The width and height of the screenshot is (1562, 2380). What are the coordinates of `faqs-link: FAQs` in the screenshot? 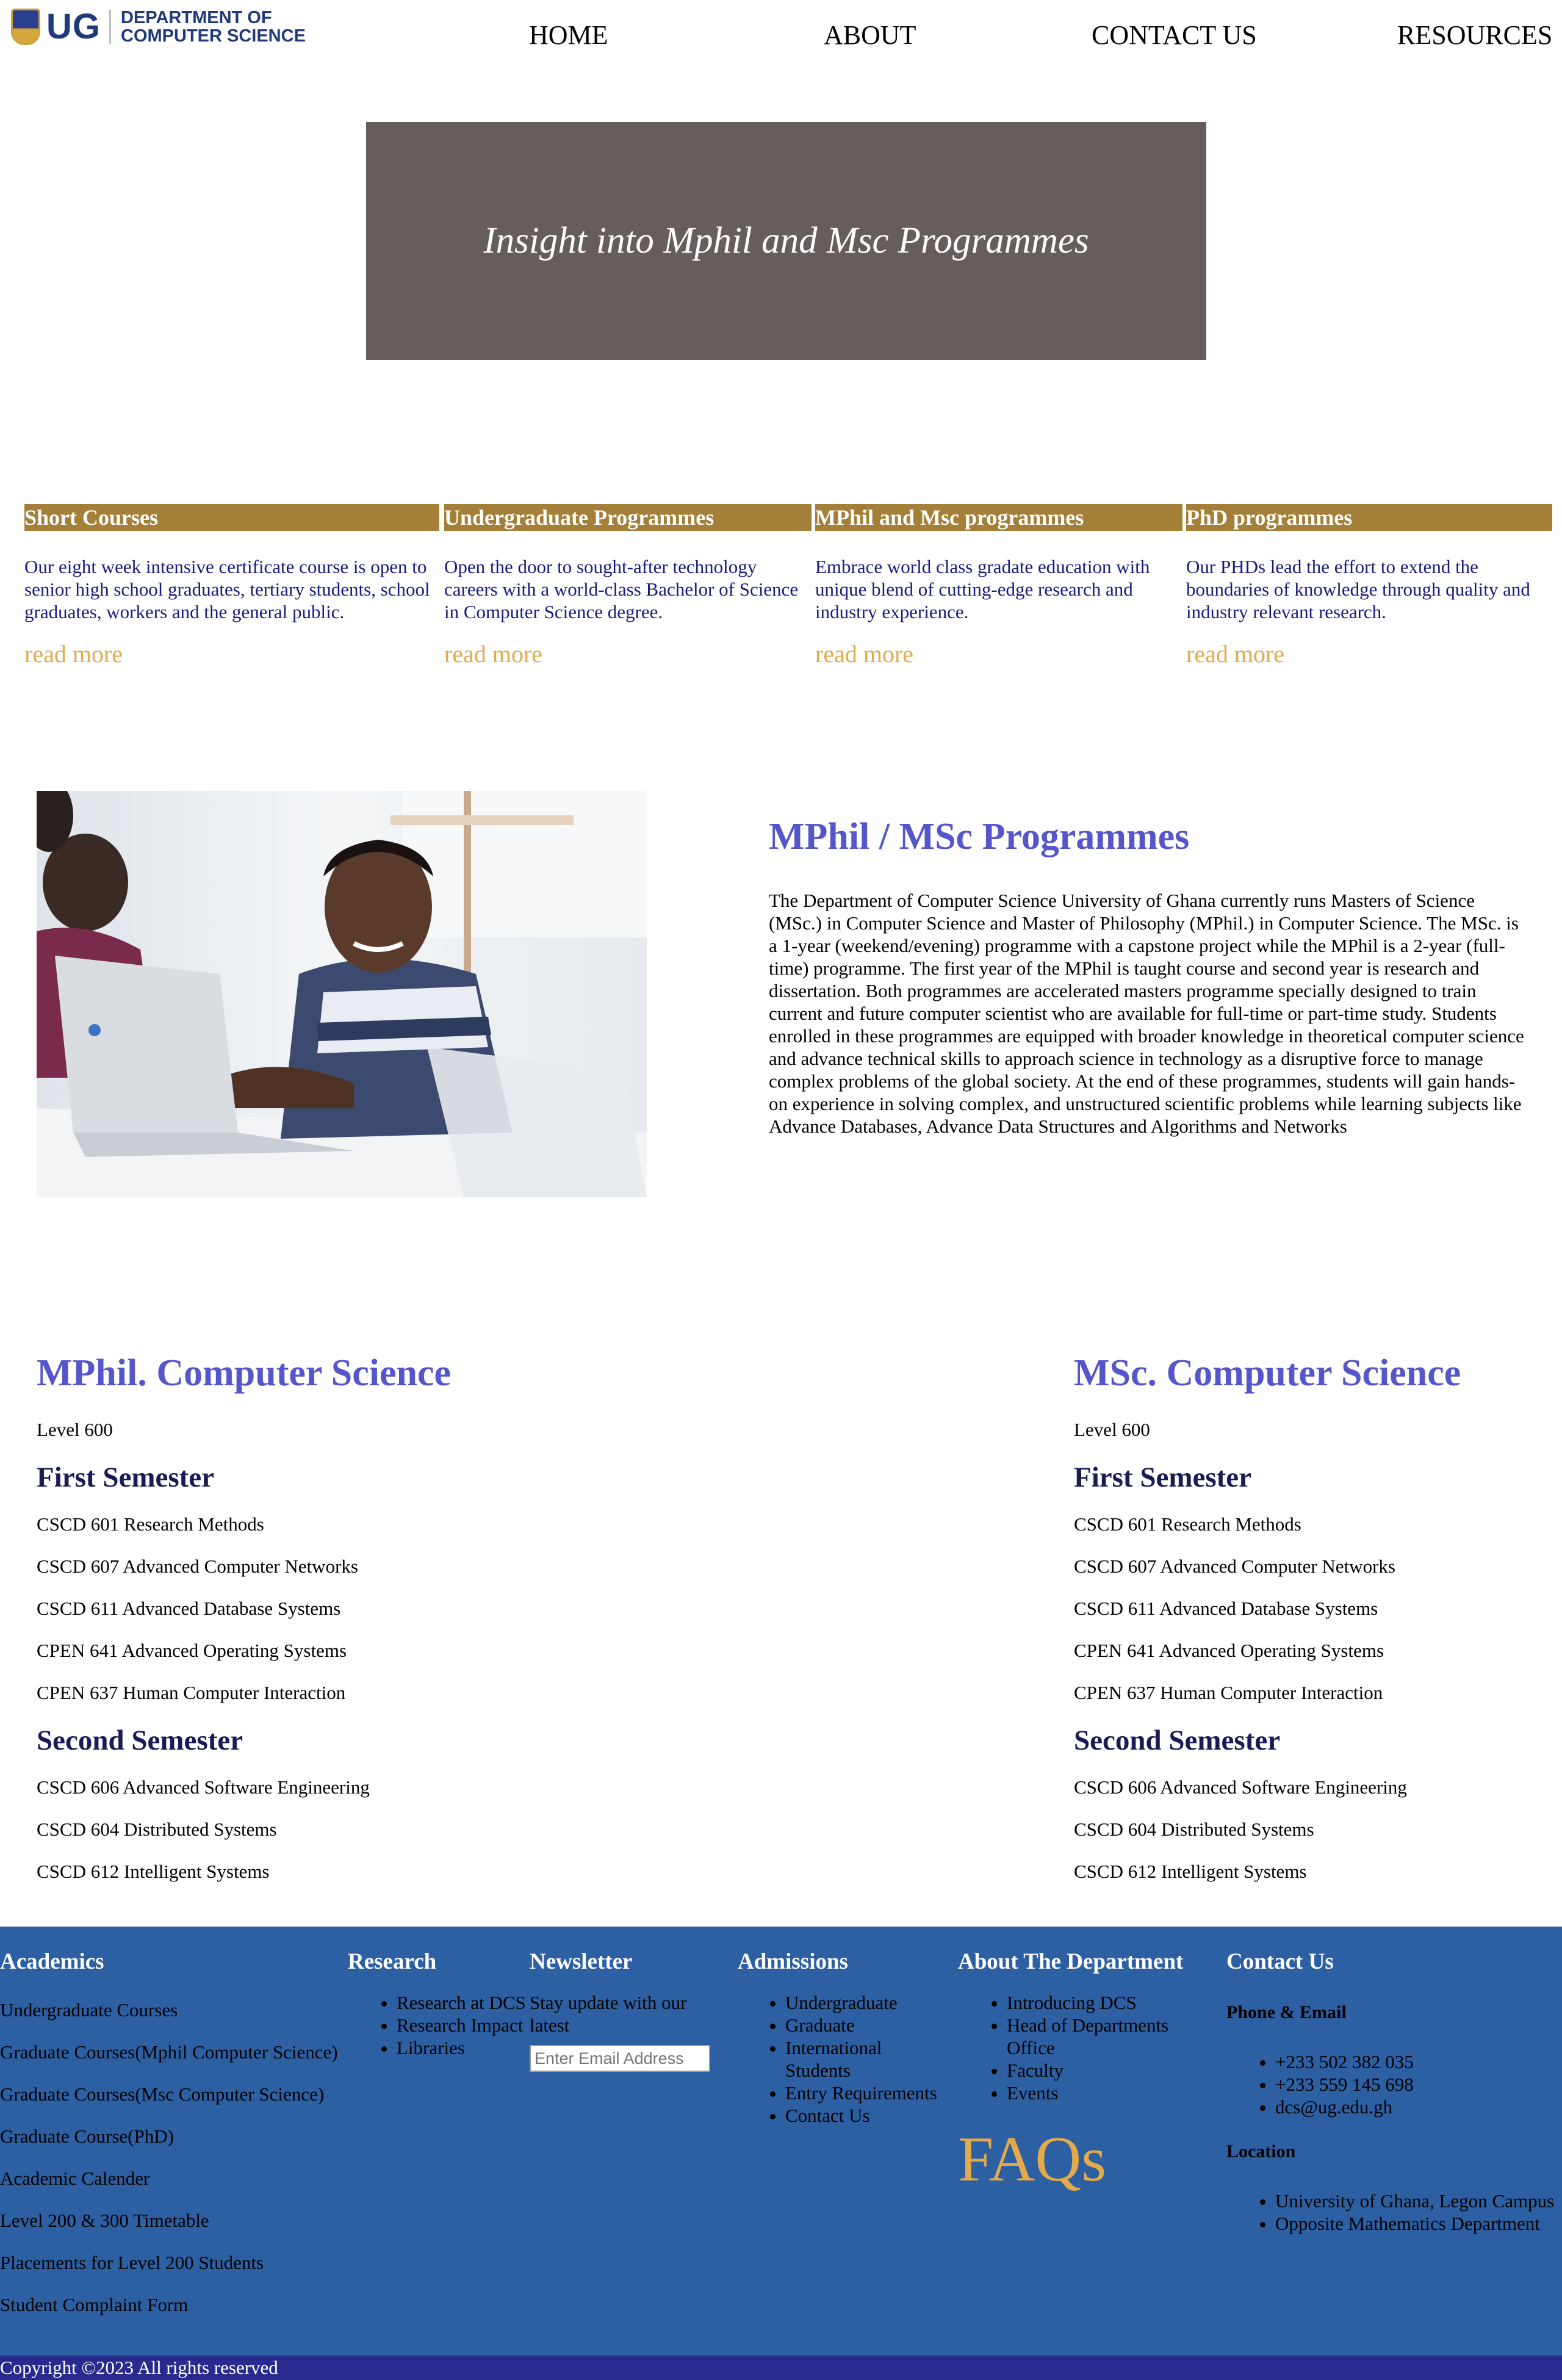 It's located at (1032, 2159).